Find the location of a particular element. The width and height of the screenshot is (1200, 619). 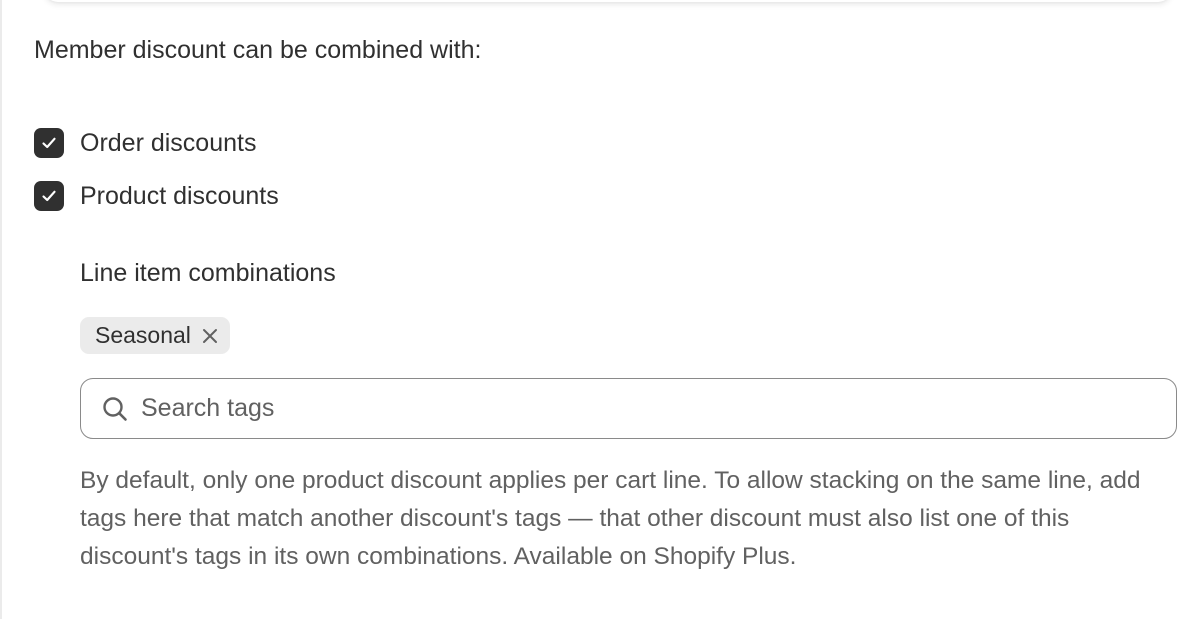

search-icon is located at coordinates (115, 409).